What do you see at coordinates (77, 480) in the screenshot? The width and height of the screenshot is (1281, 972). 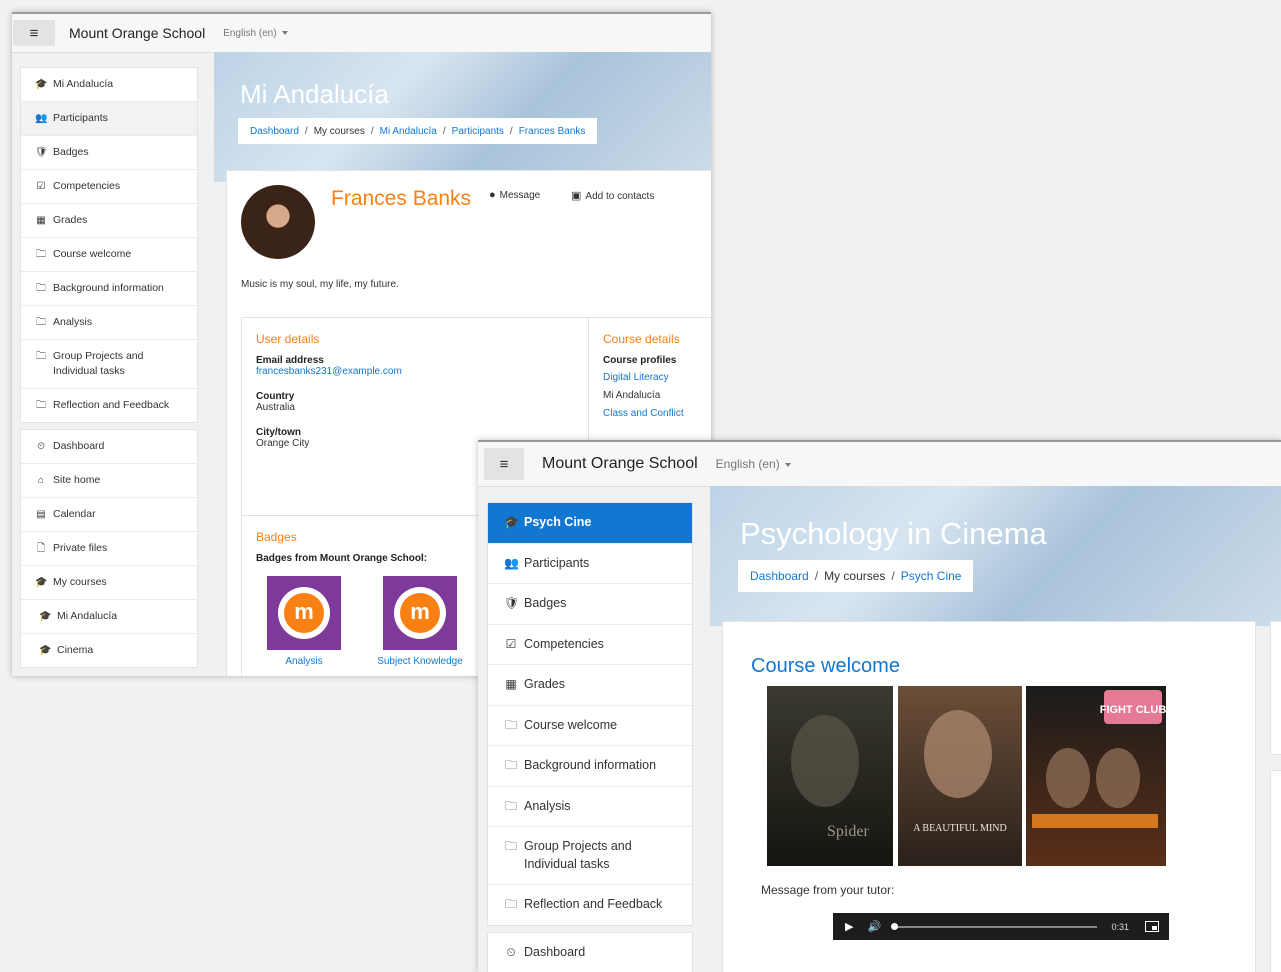 I see `sidebar-item-label: Site home` at bounding box center [77, 480].